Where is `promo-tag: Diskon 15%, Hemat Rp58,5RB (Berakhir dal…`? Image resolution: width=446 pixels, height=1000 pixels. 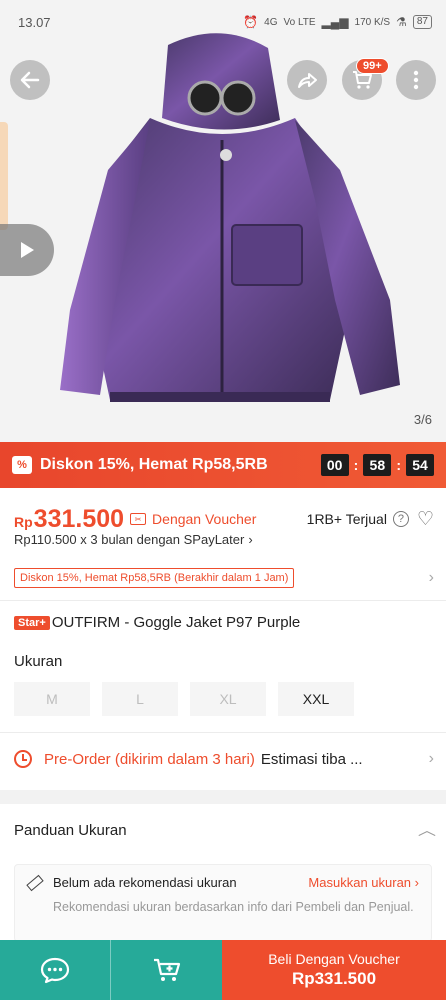
promo-tag: Diskon 15%, Hemat Rp58,5RB (Berakhir dal… is located at coordinates (154, 578).